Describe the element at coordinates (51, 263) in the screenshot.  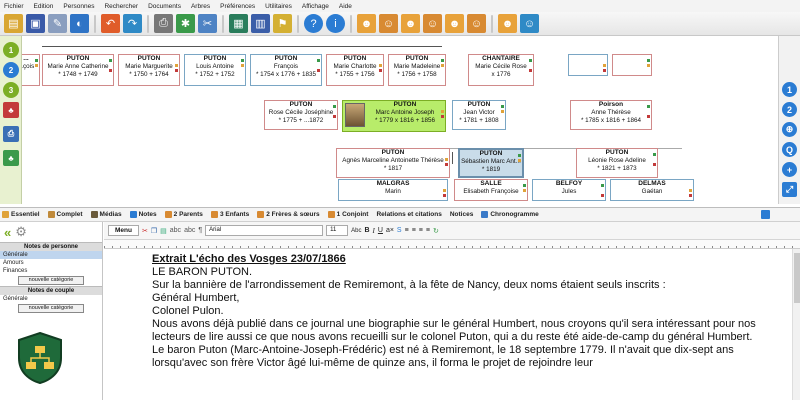
I see `category-amours: Amours` at that location.